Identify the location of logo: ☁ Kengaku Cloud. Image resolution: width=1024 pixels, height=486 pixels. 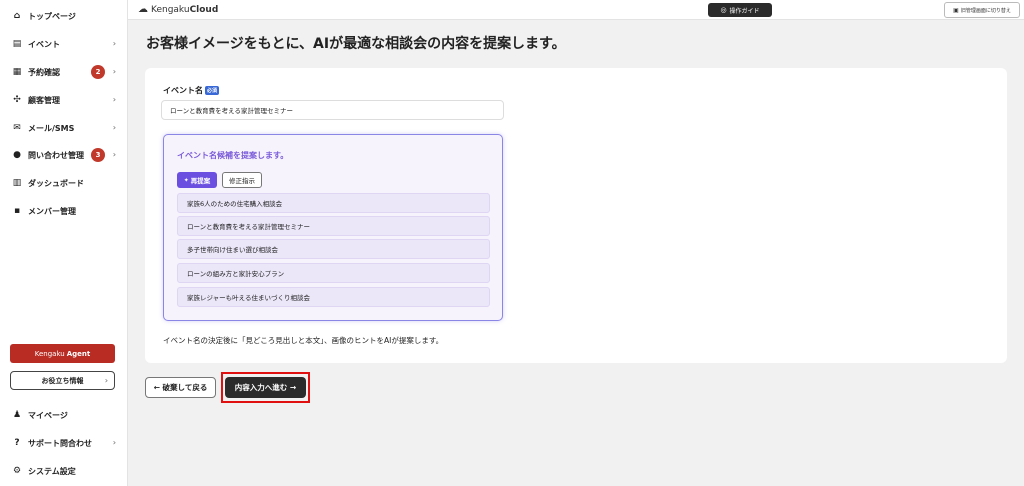
(178, 9).